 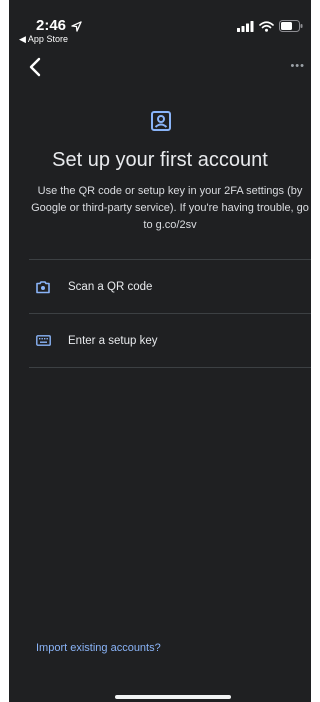 I want to click on back-arrow-icon, so click(x=36, y=67).